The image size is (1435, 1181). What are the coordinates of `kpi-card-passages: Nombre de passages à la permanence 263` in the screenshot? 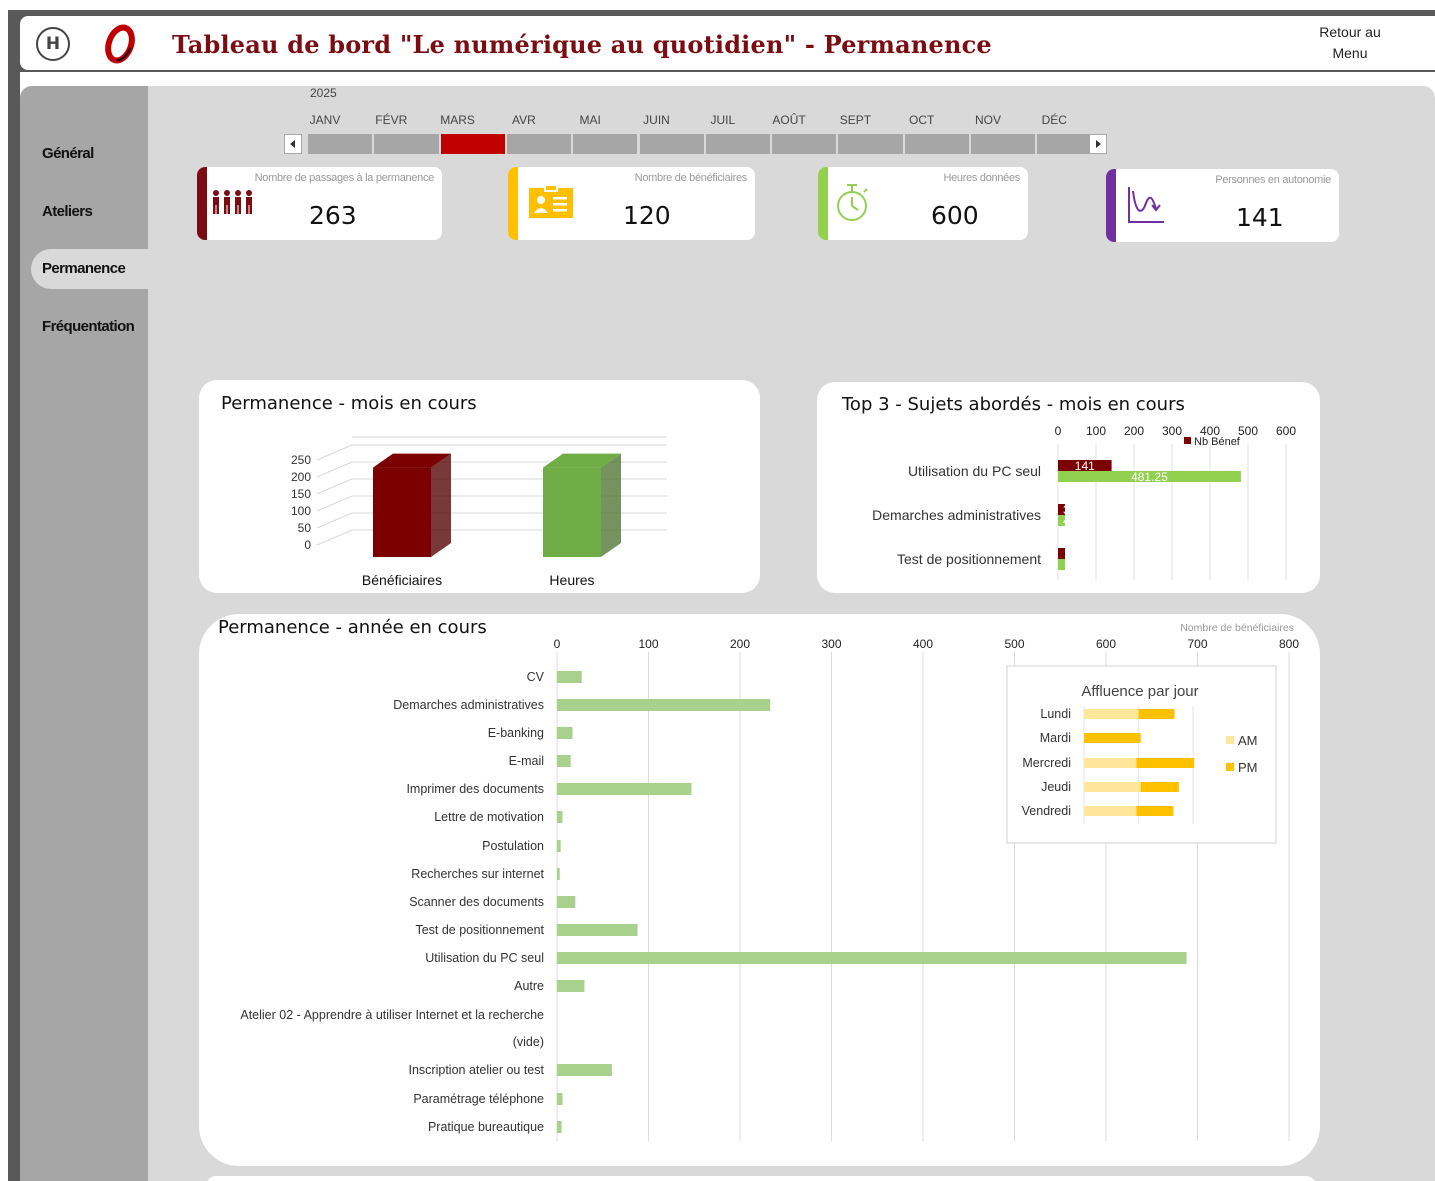 It's located at (319, 203).